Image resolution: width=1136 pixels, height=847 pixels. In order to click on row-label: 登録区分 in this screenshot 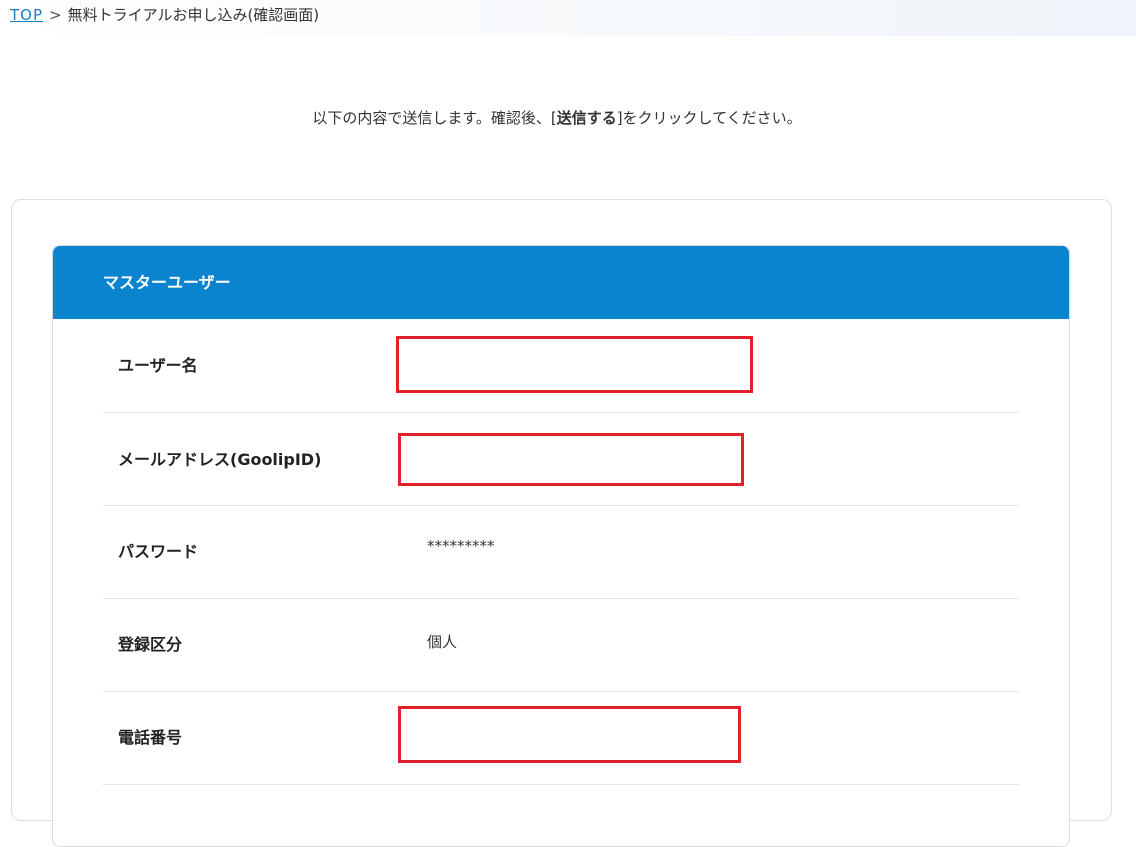, I will do `click(150, 644)`.